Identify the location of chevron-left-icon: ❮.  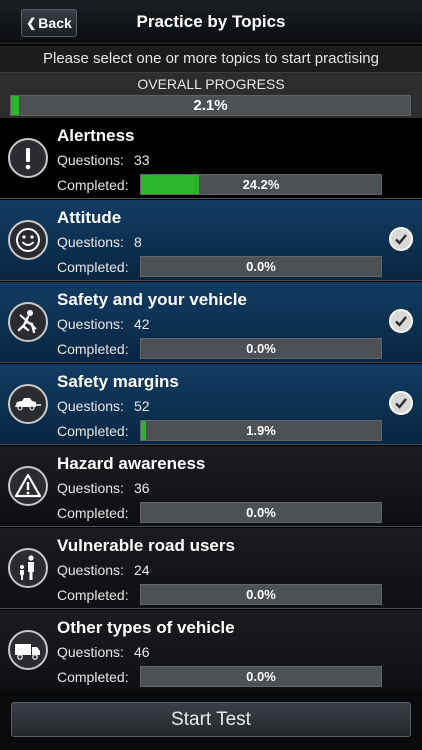
(31, 23).